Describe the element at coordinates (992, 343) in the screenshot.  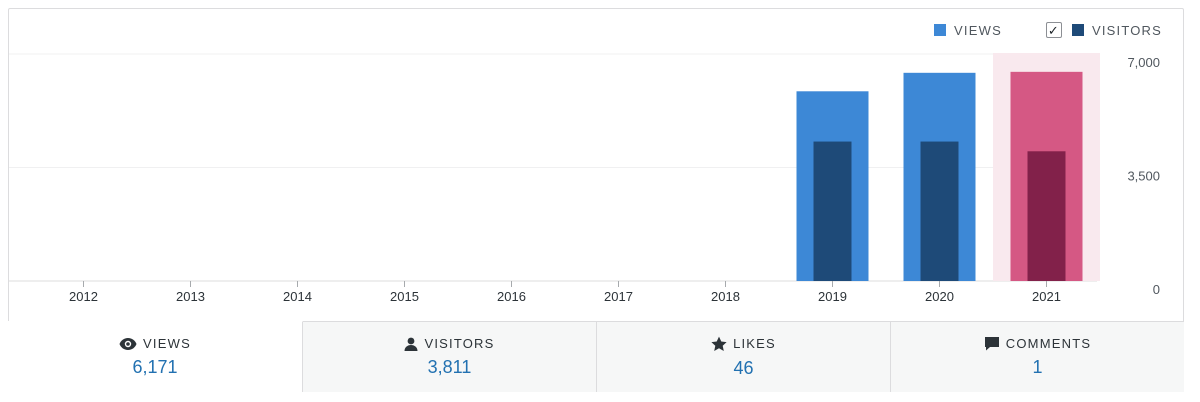
I see `comment-icon` at that location.